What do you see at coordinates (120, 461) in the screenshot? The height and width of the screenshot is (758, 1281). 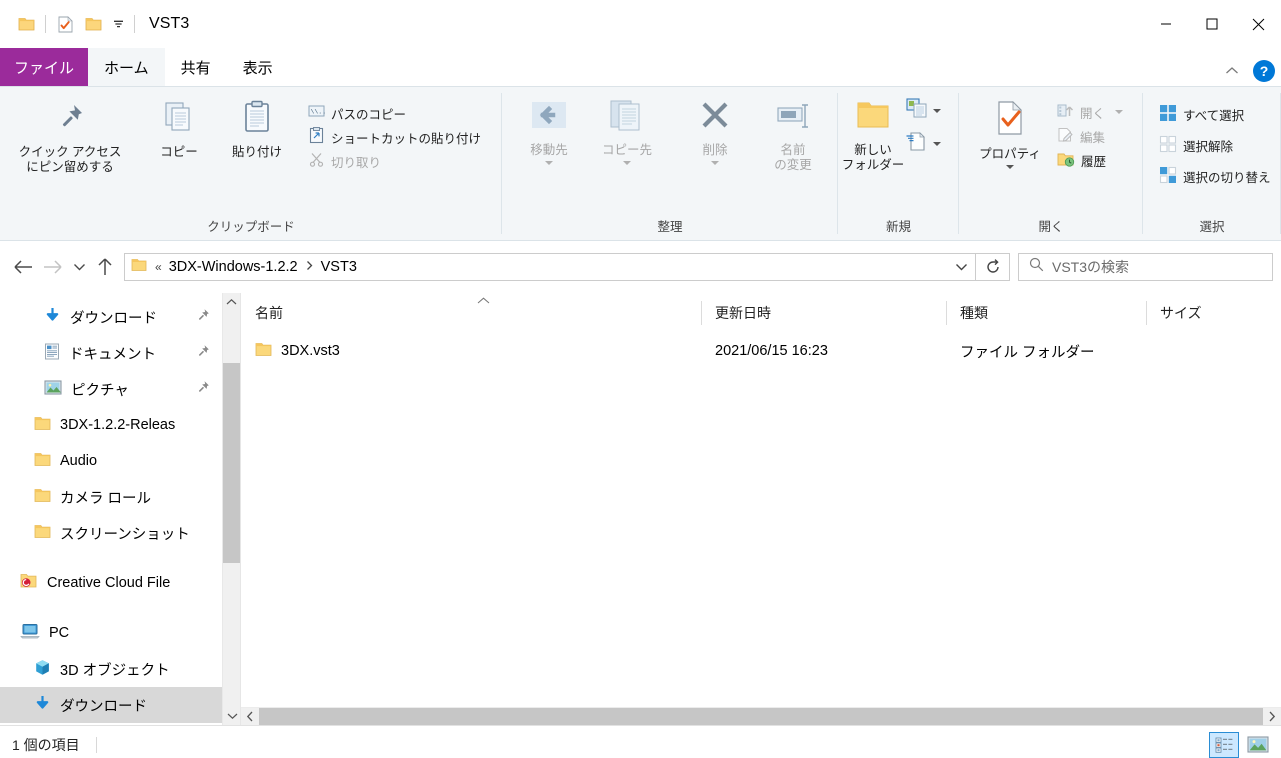 I see `sidebar-item-audio: Audio` at bounding box center [120, 461].